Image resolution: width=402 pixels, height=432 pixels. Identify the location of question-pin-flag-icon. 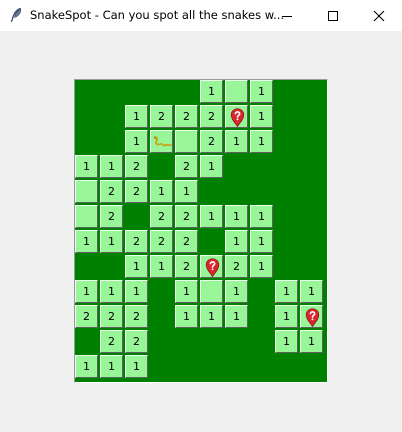
(312, 318).